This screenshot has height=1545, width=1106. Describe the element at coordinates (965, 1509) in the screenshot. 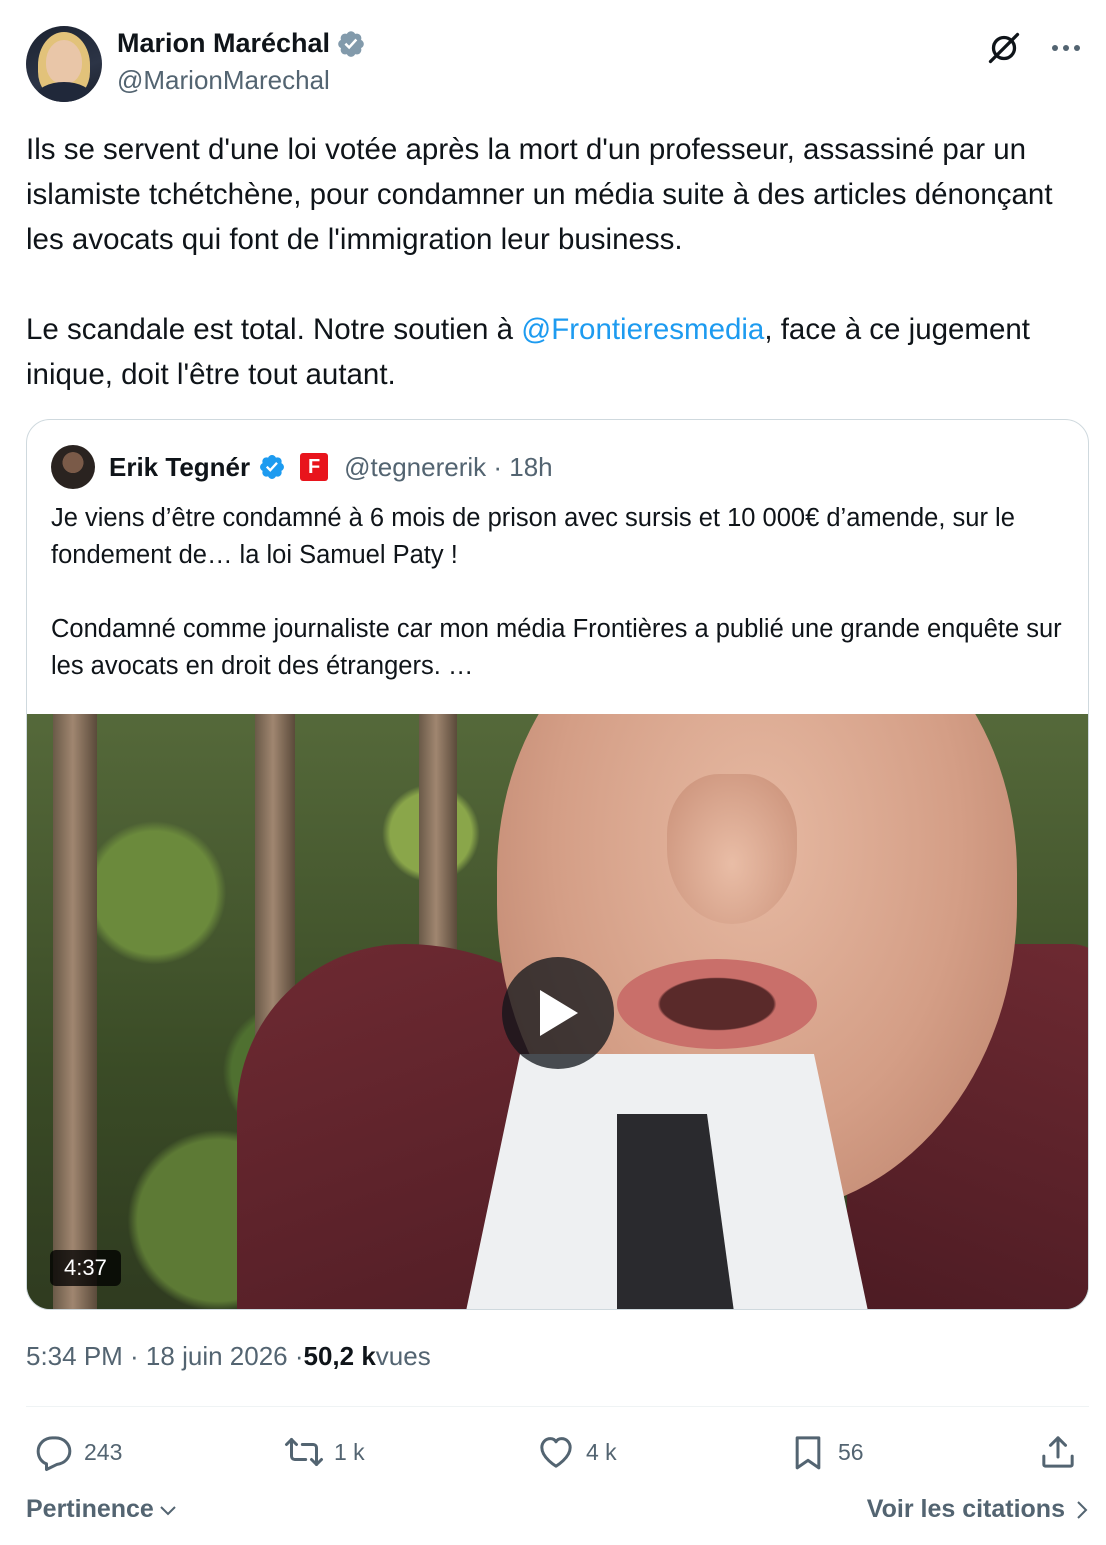

I see `view-quotes-label: Voir les citations` at that location.